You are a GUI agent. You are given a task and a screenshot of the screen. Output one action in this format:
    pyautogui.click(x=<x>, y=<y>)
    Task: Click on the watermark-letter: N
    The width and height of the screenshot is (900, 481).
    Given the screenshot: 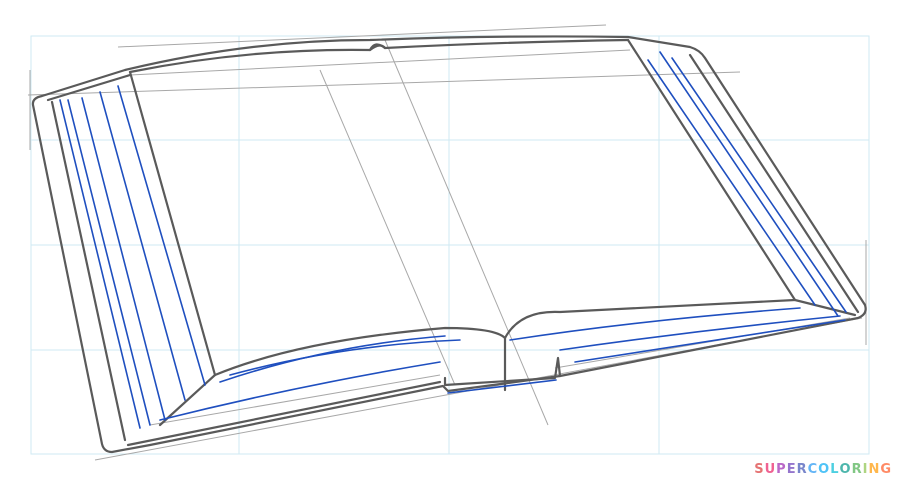 What is the action you would take?
    pyautogui.click(x=874, y=469)
    